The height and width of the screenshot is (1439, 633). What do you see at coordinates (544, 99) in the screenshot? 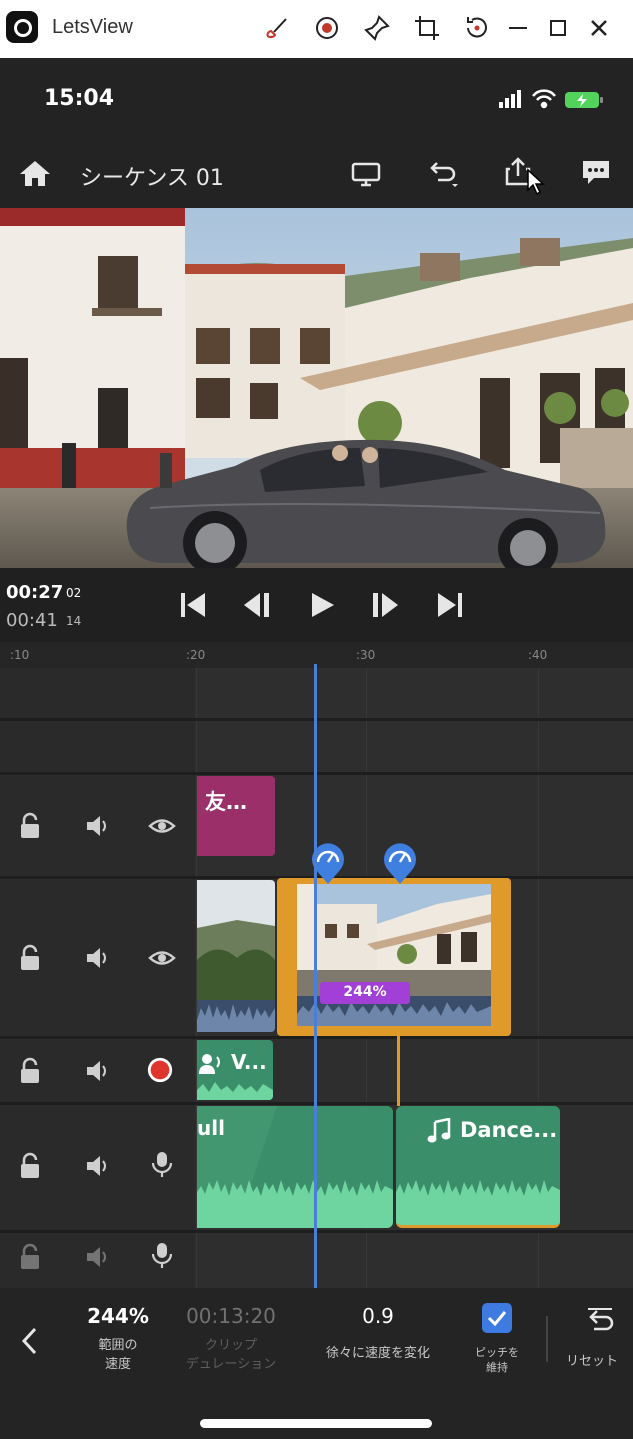
I see `wifi-icon` at bounding box center [544, 99].